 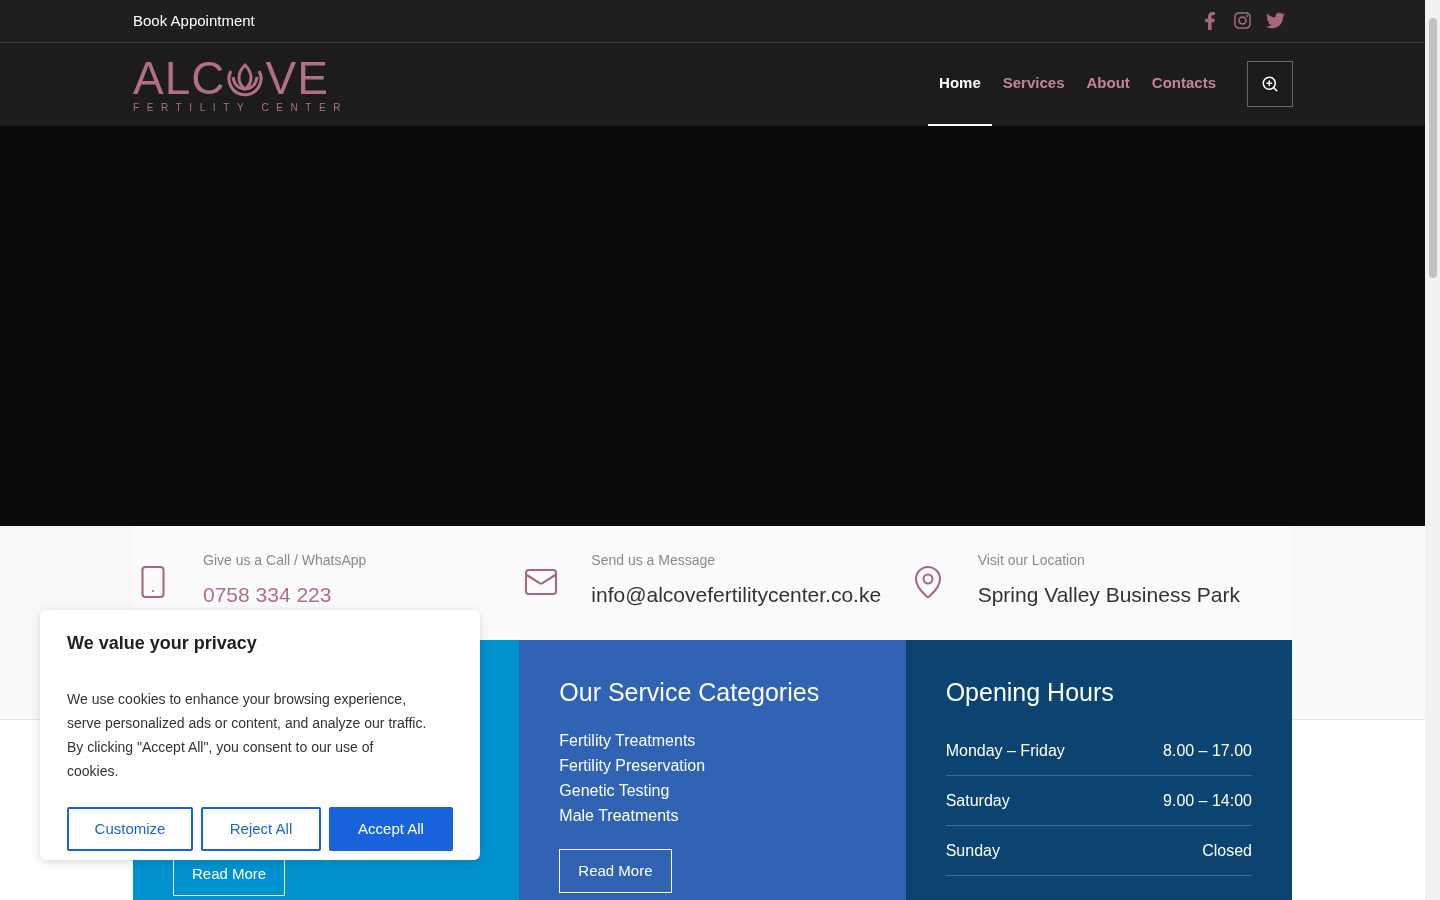 What do you see at coordinates (1108, 84) in the screenshot?
I see `nav-link: About` at bounding box center [1108, 84].